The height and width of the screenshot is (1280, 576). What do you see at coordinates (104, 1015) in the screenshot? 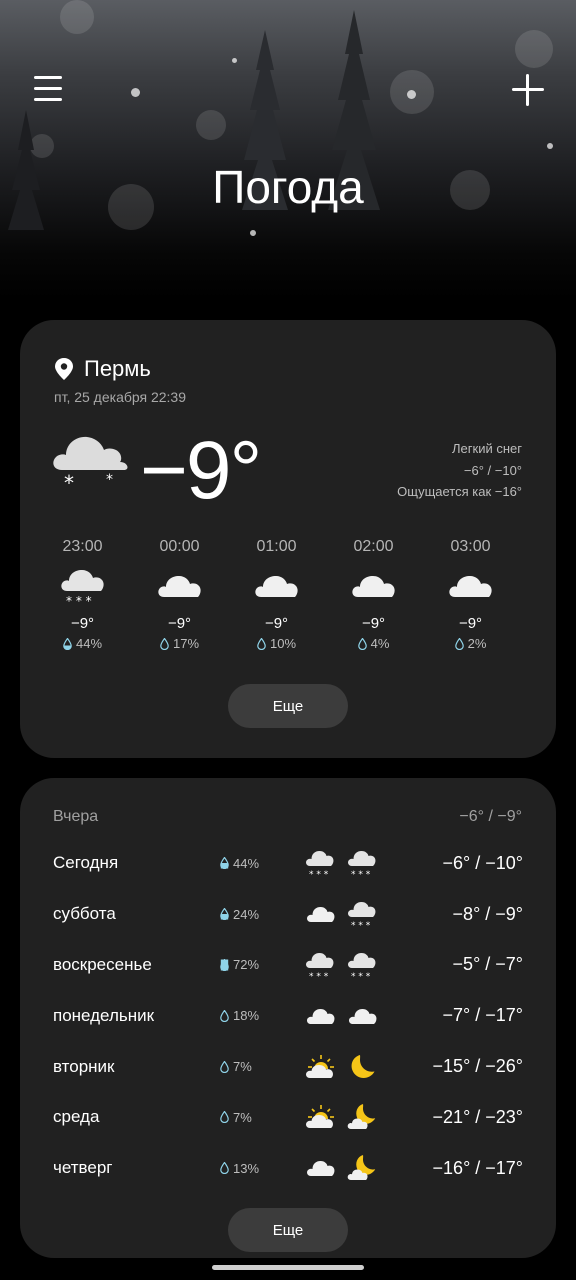
I see `day-name: понедельник` at bounding box center [104, 1015].